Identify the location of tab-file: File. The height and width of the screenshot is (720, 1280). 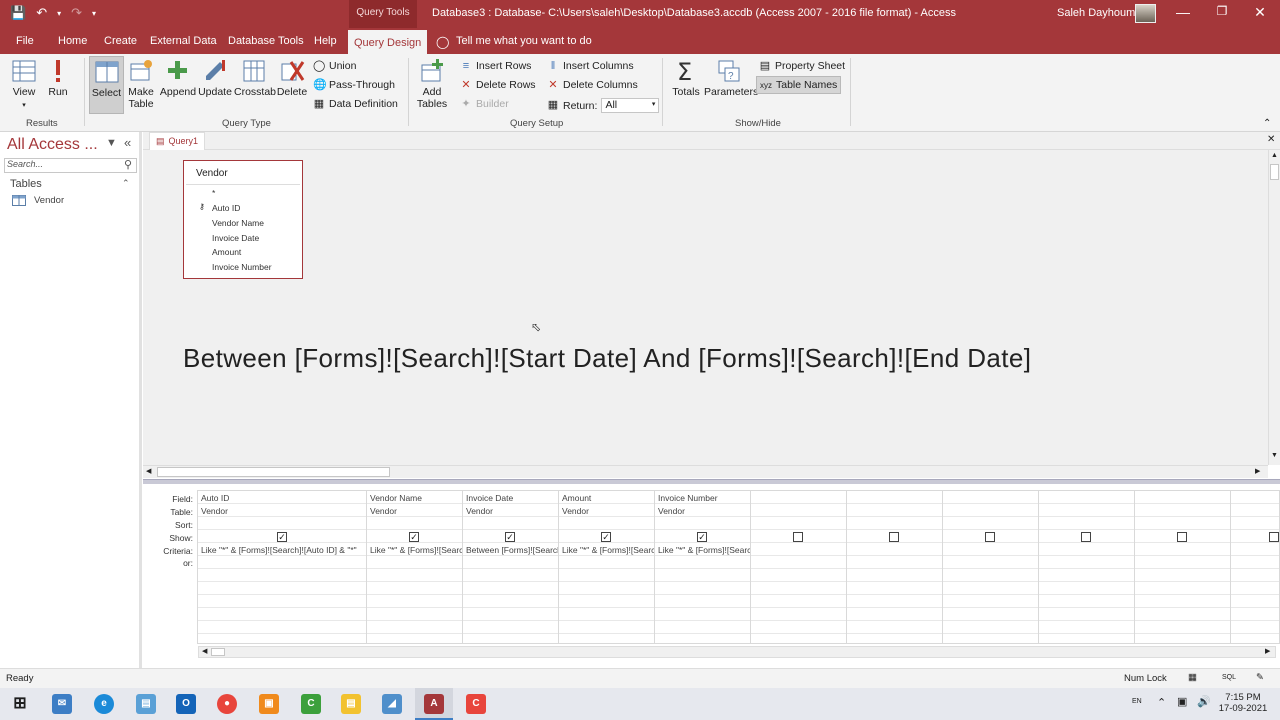
(25, 41).